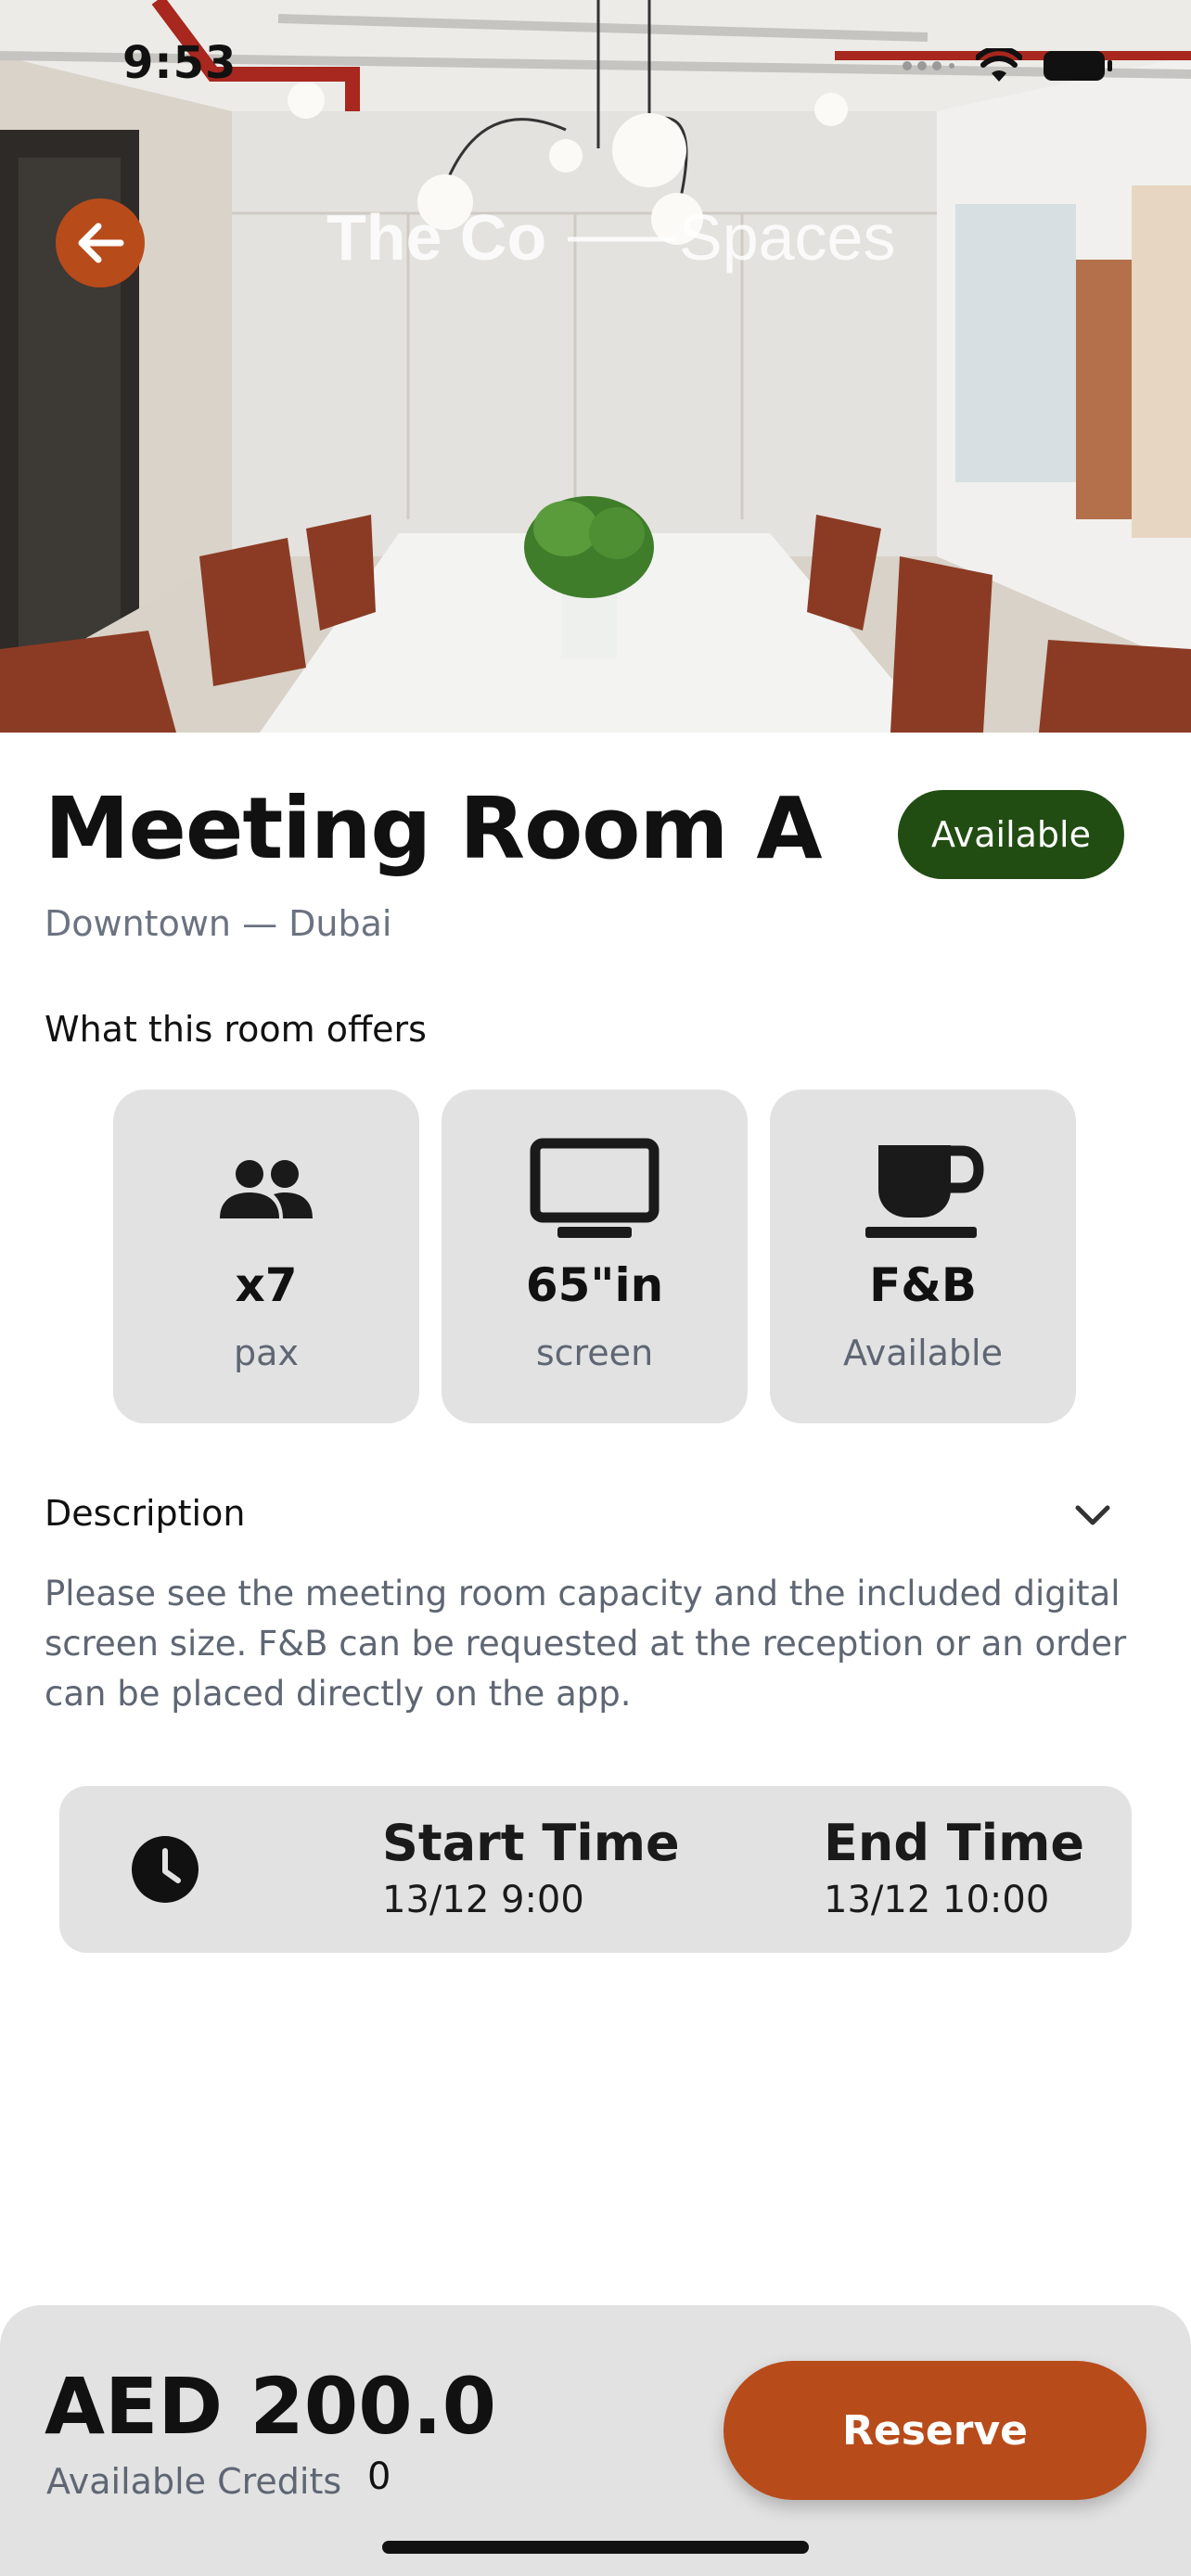  I want to click on back-button, so click(100, 243).